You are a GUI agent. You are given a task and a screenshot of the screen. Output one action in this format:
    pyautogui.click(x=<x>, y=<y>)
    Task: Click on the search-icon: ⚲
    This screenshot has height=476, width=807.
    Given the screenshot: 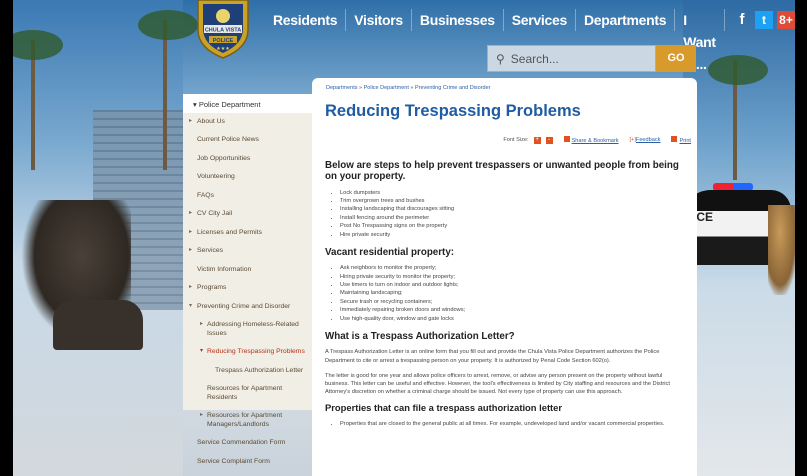 What is the action you would take?
    pyautogui.click(x=500, y=58)
    